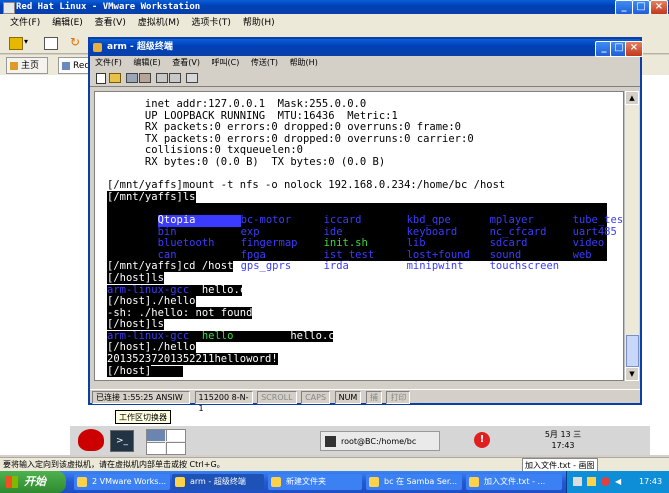 This screenshot has width=669, height=493. Describe the element at coordinates (145, 78) in the screenshot. I see `disconnect-icon` at that location.